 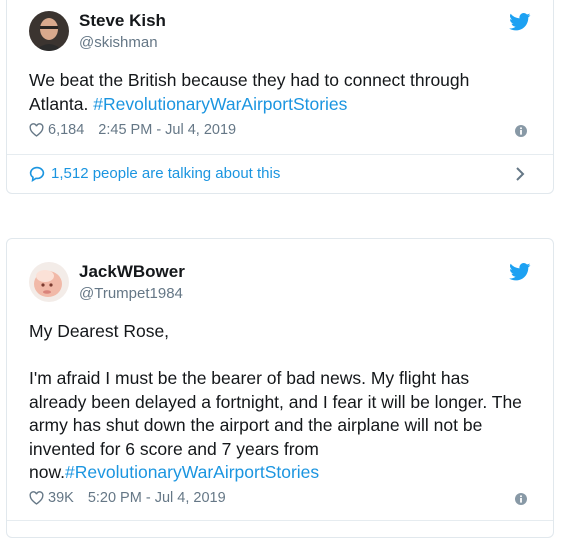 What do you see at coordinates (131, 293) in the screenshot?
I see `author-handle: @Trumpet1984` at bounding box center [131, 293].